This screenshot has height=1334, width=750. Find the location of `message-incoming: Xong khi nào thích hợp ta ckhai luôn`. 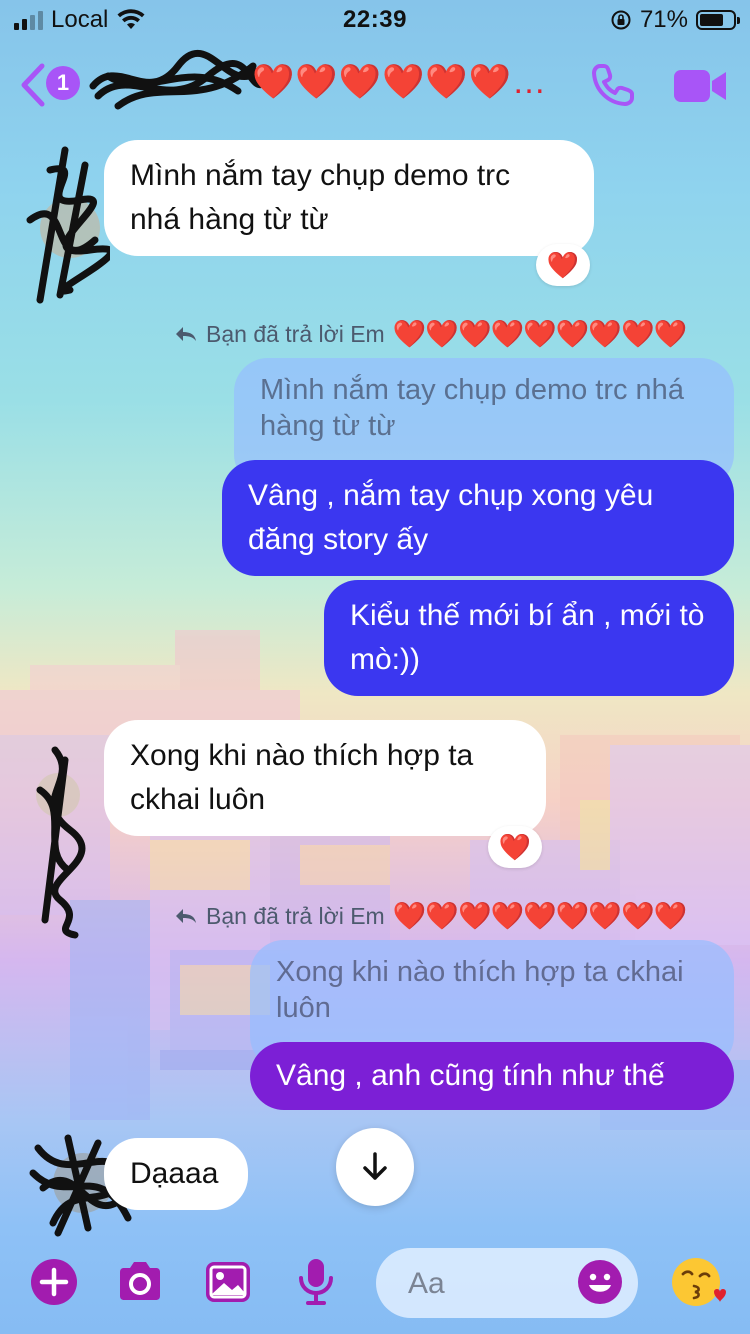

message-incoming: Xong khi nào thích hợp ta ckhai luôn is located at coordinates (325, 778).